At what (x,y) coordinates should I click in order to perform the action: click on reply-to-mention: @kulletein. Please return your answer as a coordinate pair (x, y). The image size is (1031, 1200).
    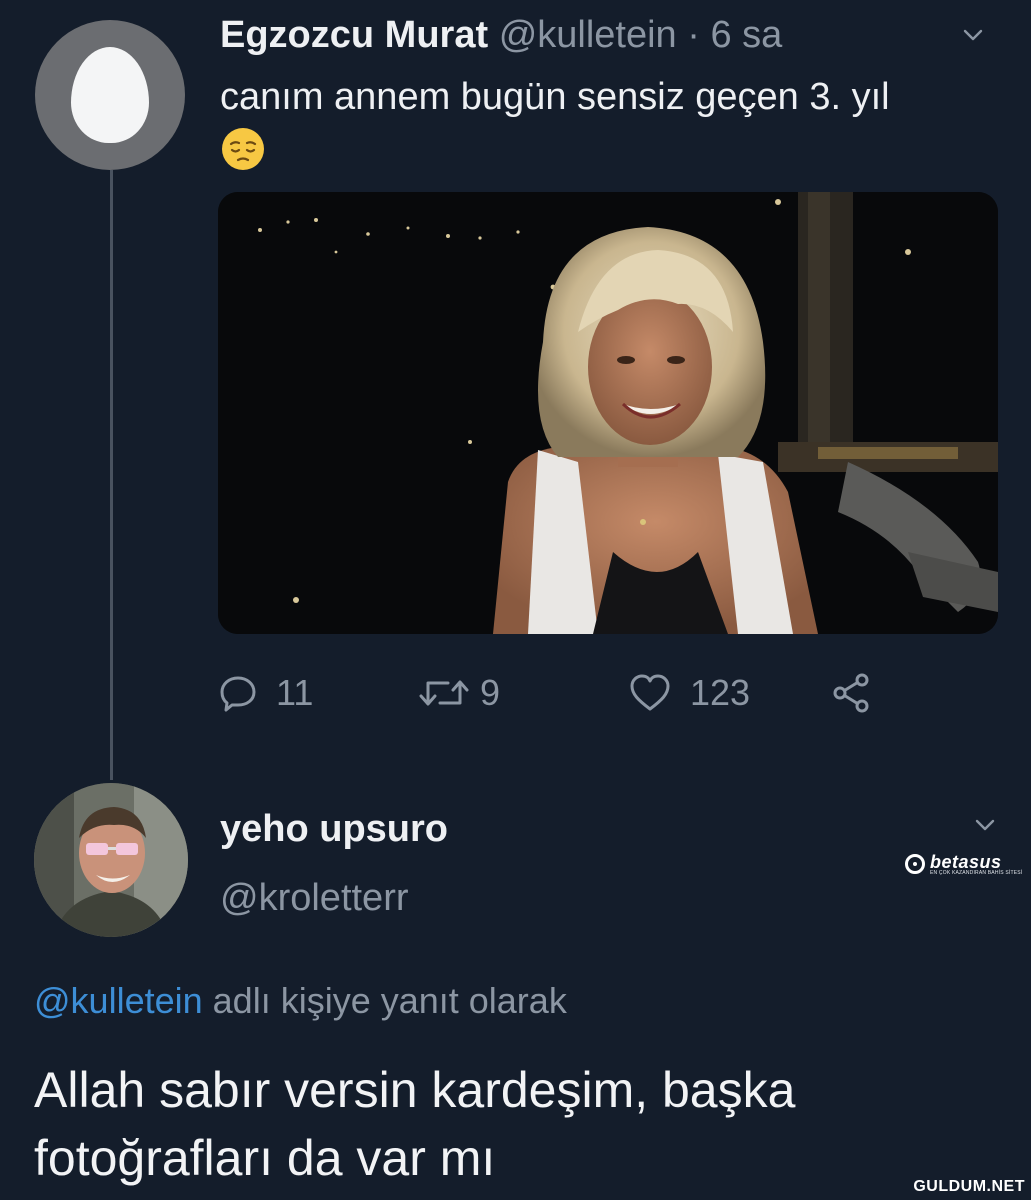
    Looking at the image, I should click on (118, 1000).